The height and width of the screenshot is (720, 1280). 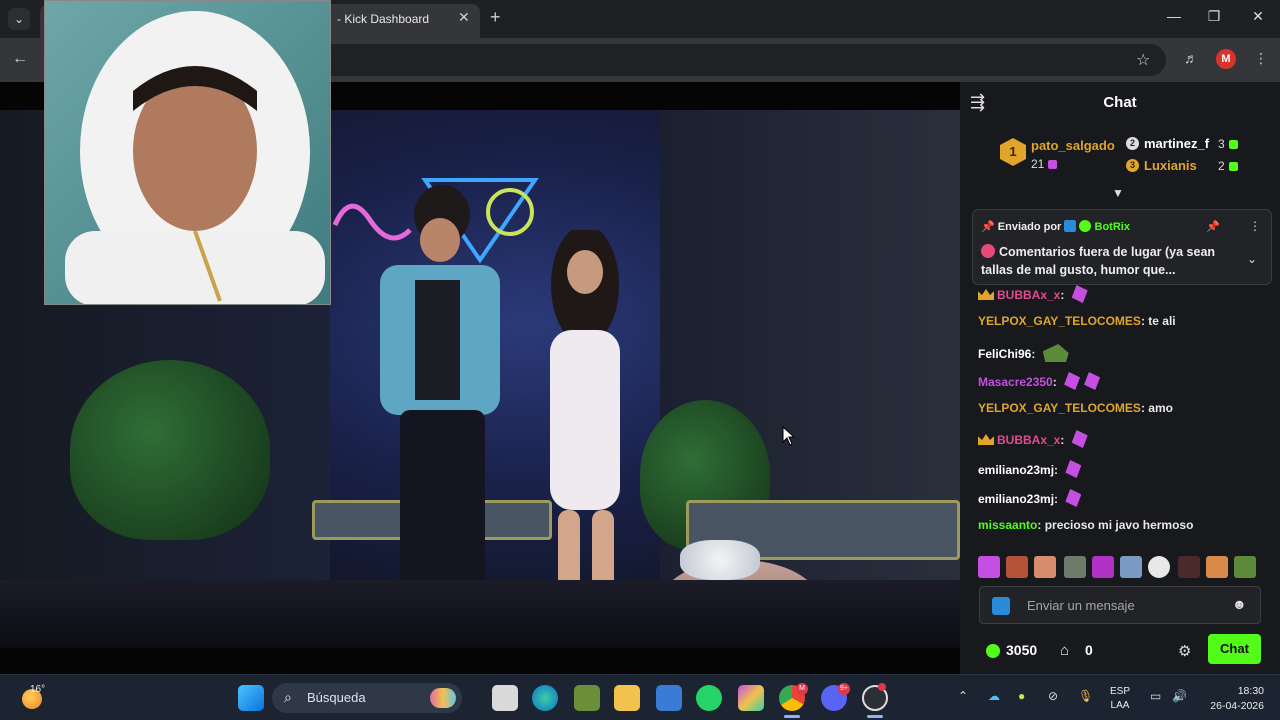 I want to click on windows-taskbar: 16° ⌕ Búsqueda M 9+ ⌃ ☁ ● ⊘ 🎙 ESP LAA ▭, so click(x=640, y=697).